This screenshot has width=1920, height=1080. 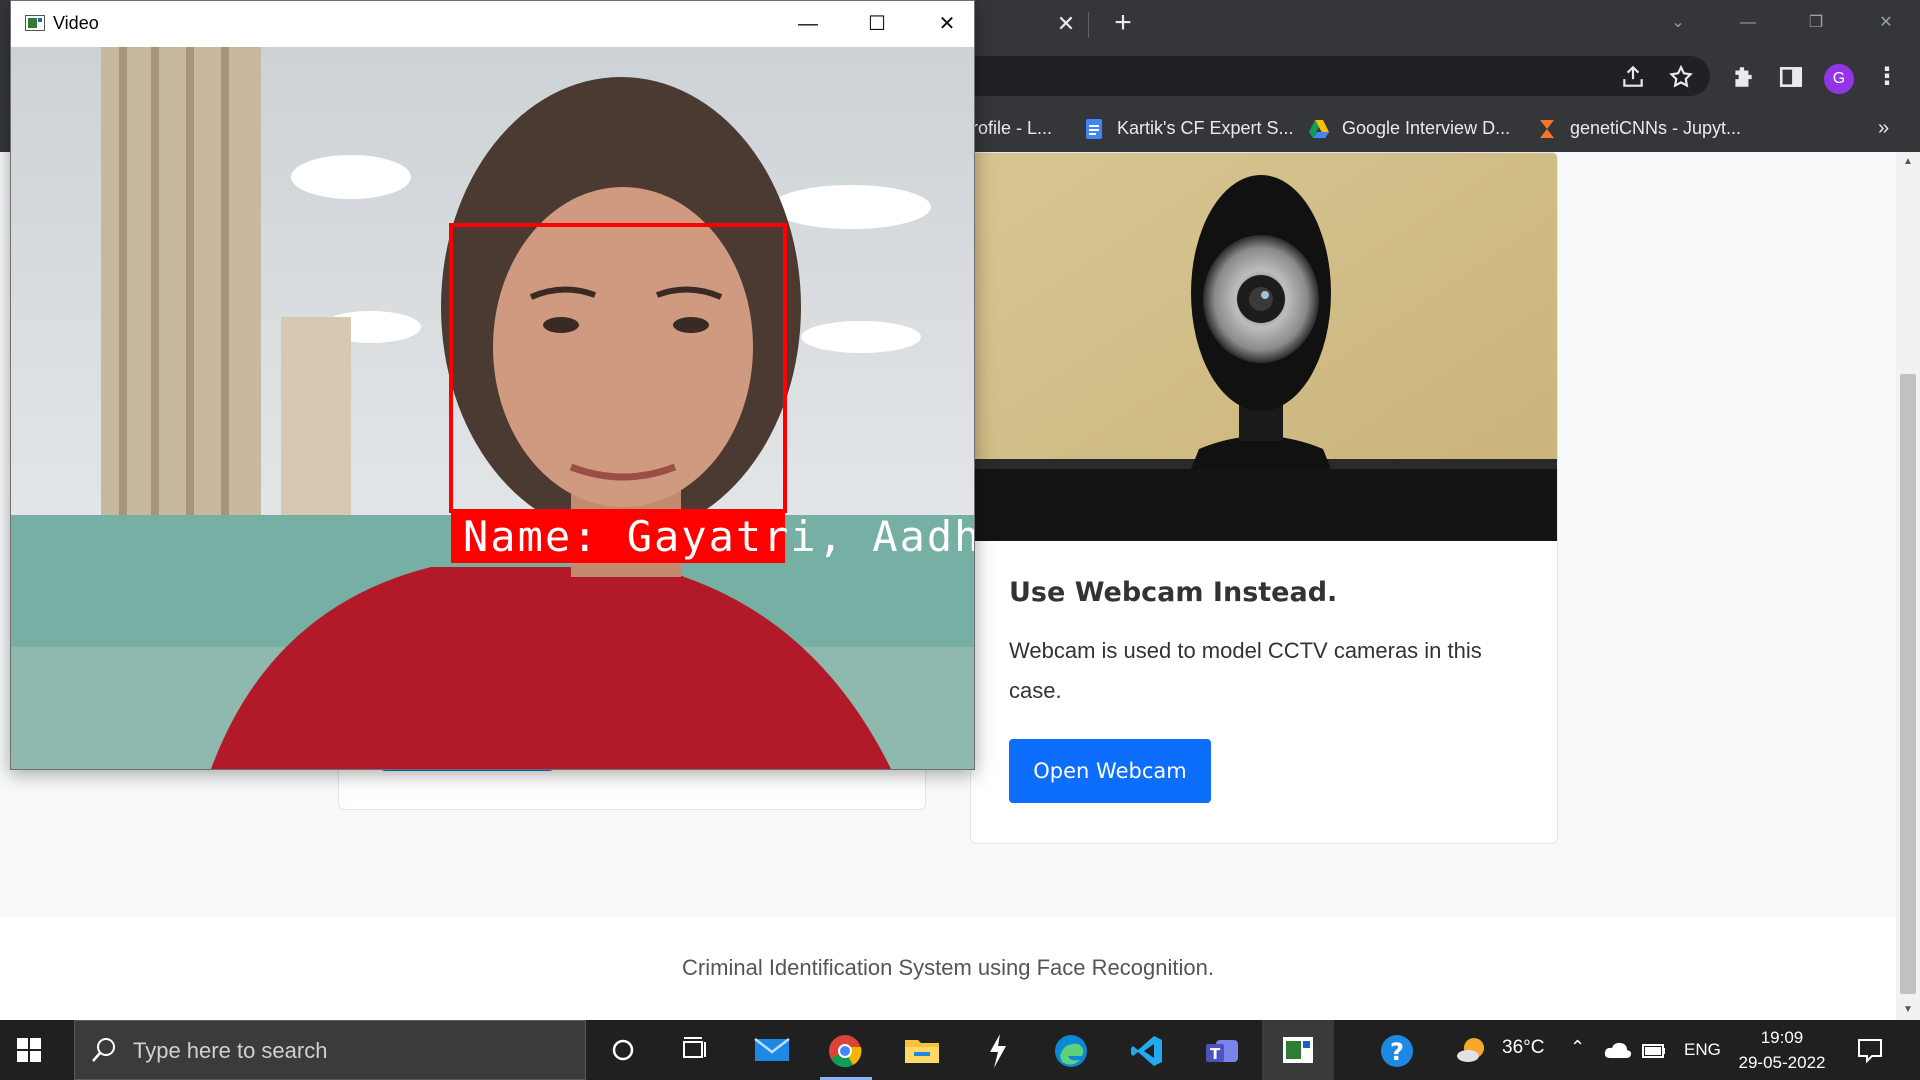 I want to click on new-tab-button: +, so click(x=1123, y=23).